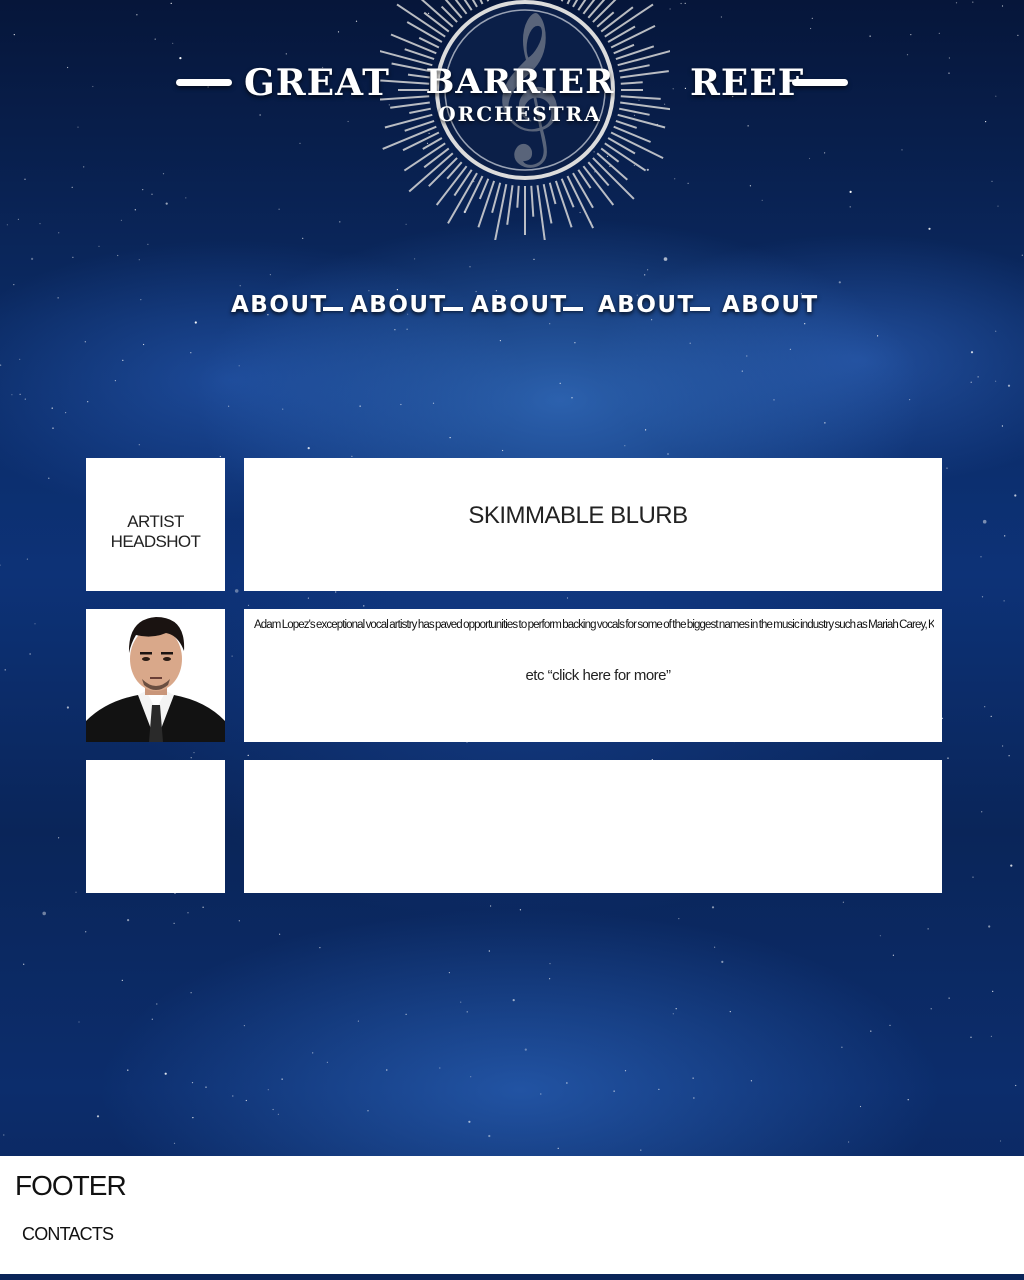 This screenshot has width=1024, height=1280. What do you see at coordinates (770, 305) in the screenshot?
I see `nav-item-about-5: ABOUT` at bounding box center [770, 305].